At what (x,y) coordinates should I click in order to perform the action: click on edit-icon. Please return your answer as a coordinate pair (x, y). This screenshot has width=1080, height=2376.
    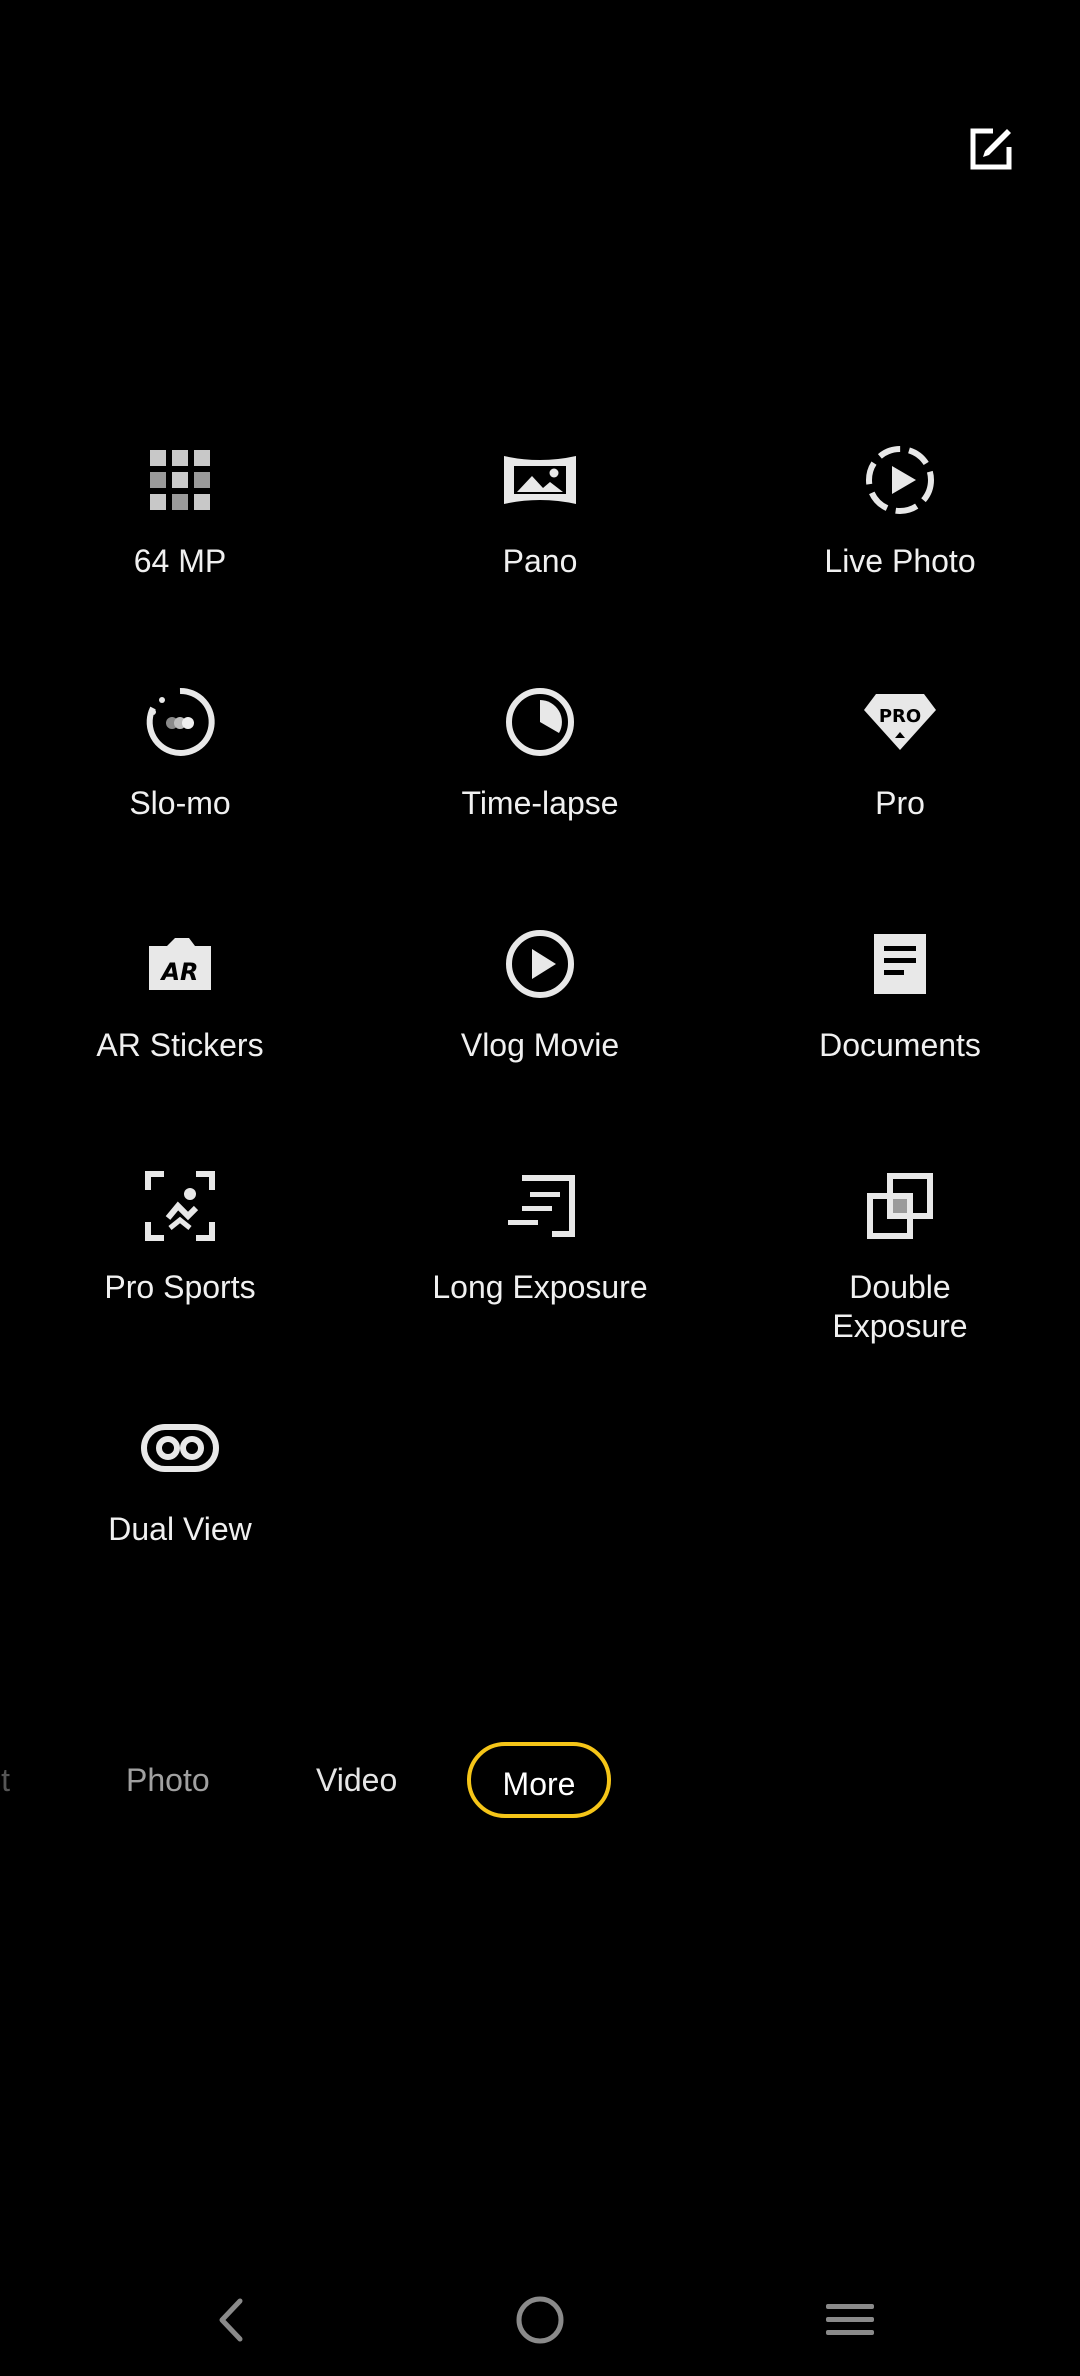
    Looking at the image, I should click on (991, 149).